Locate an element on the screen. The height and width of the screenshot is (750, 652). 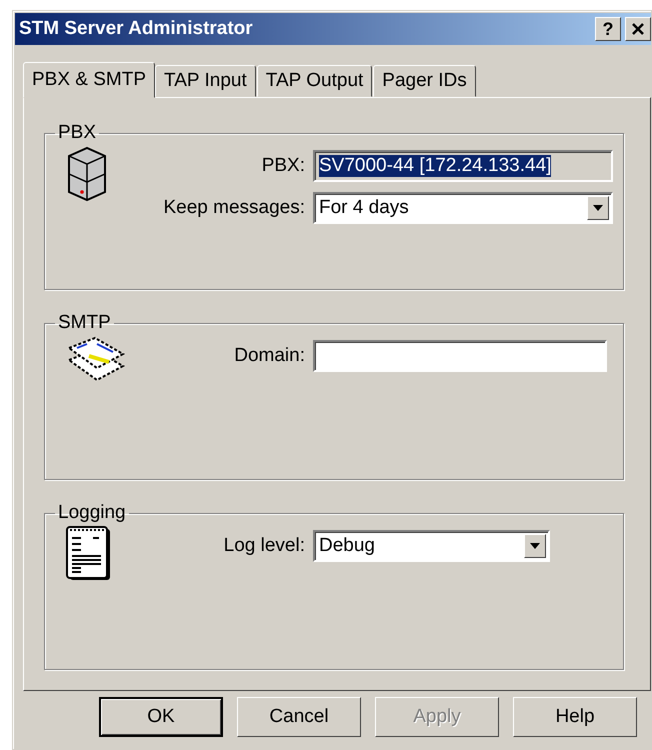
help-button: ? is located at coordinates (608, 29).